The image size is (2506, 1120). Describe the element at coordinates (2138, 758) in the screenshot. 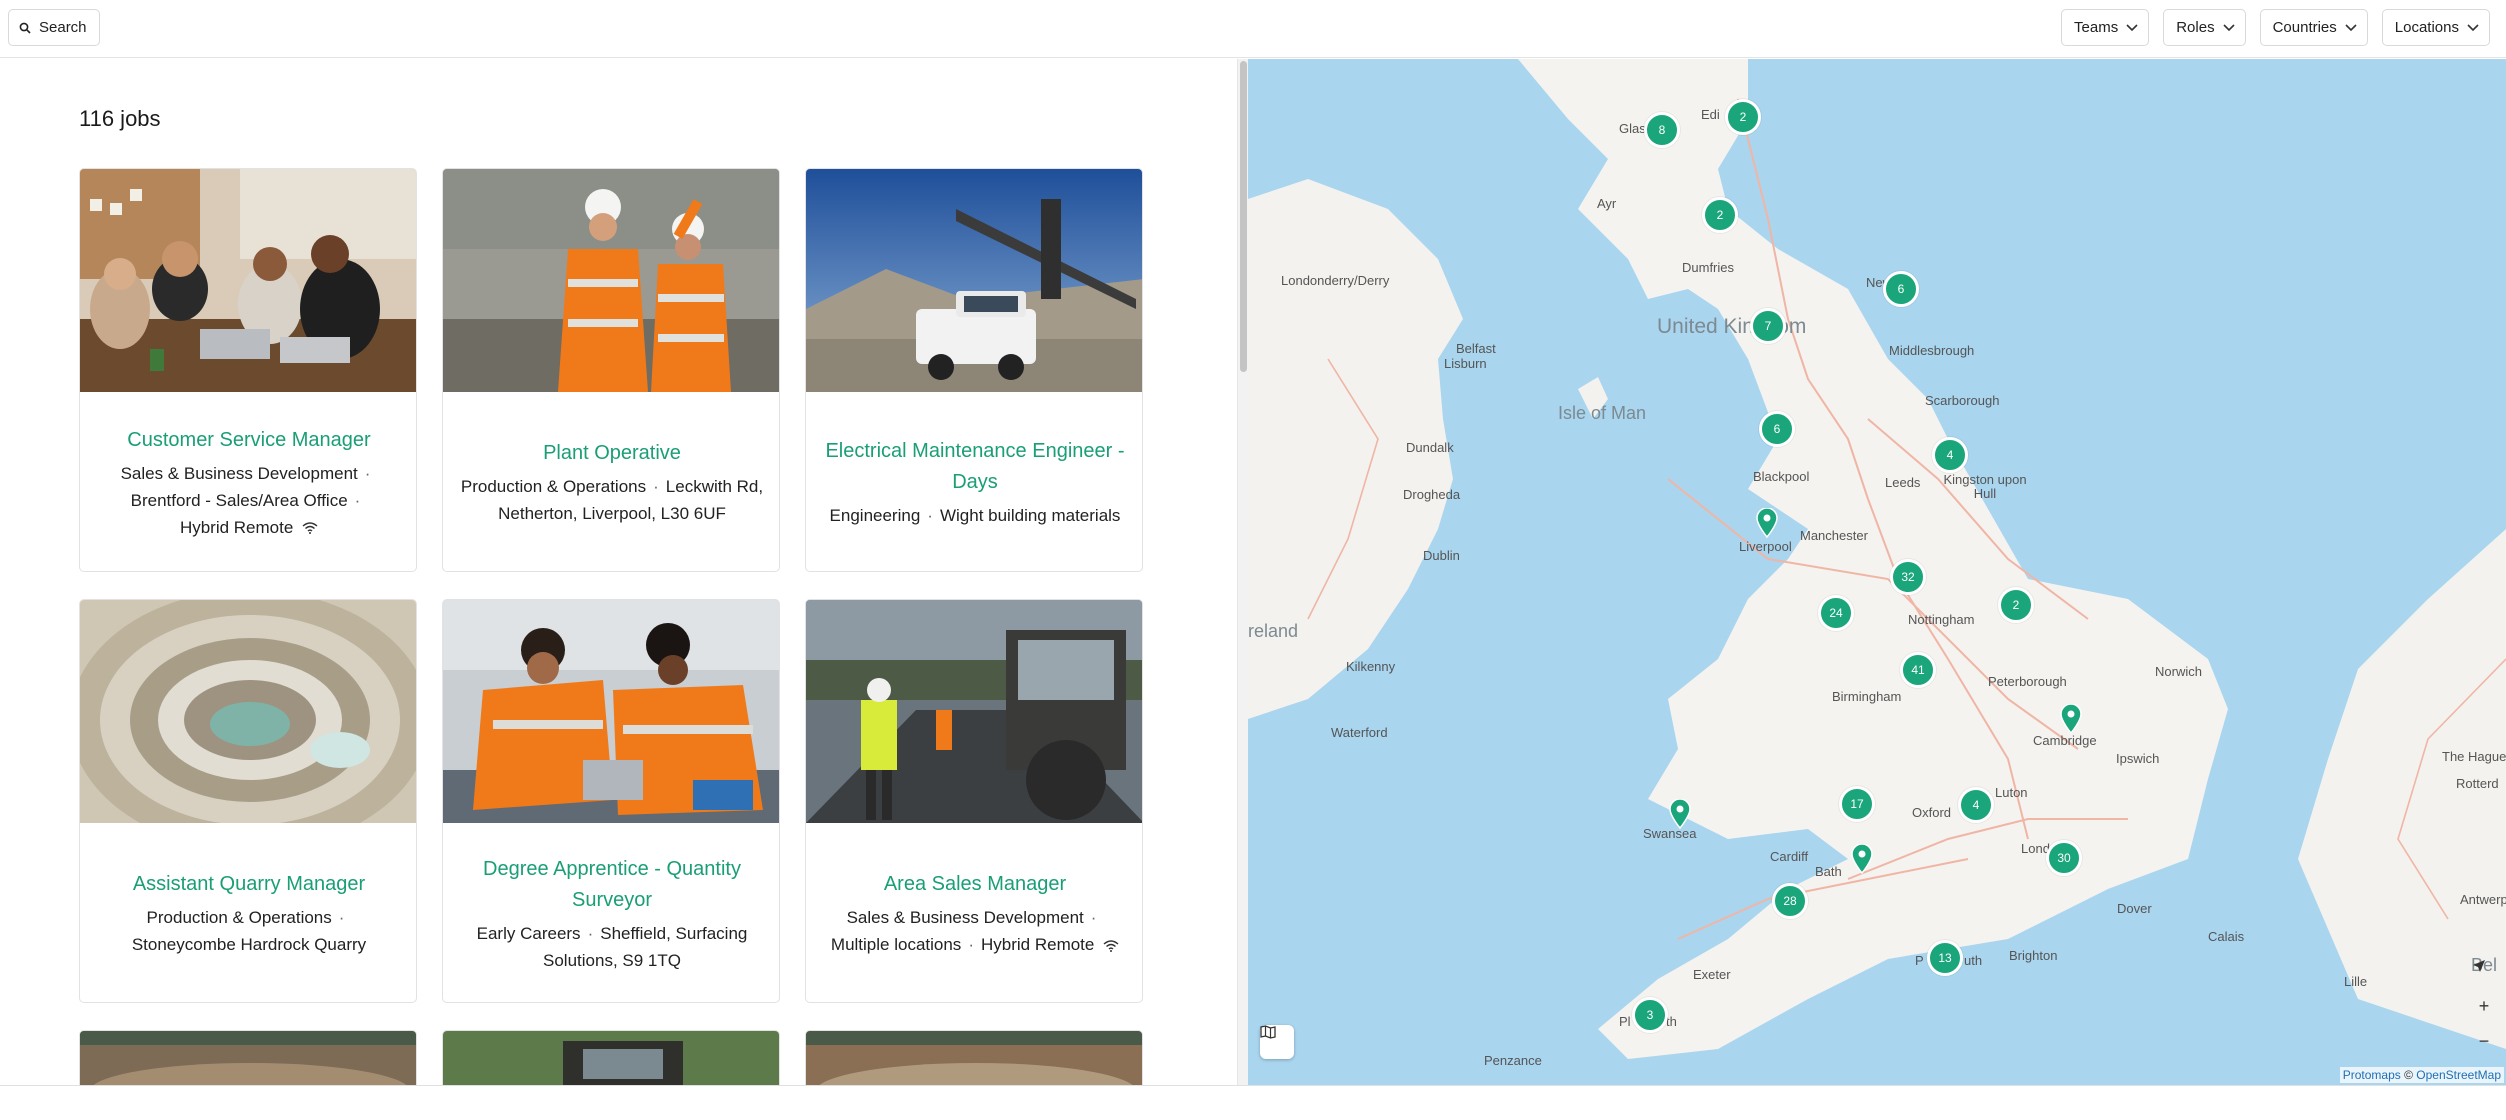

I see `map-label: Ipswich` at that location.